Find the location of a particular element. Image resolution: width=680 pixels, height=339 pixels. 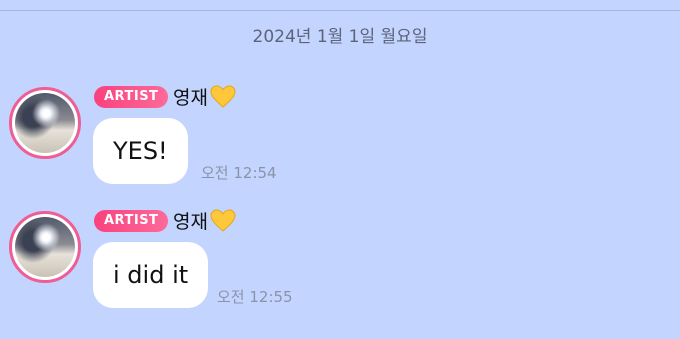

top-divider-line is located at coordinates (340, 10).